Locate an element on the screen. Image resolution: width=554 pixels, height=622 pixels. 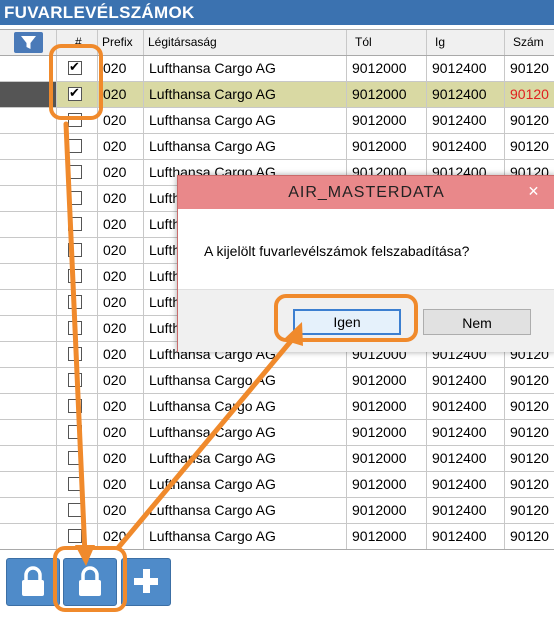
bottom-toolbar is located at coordinates (277, 585).